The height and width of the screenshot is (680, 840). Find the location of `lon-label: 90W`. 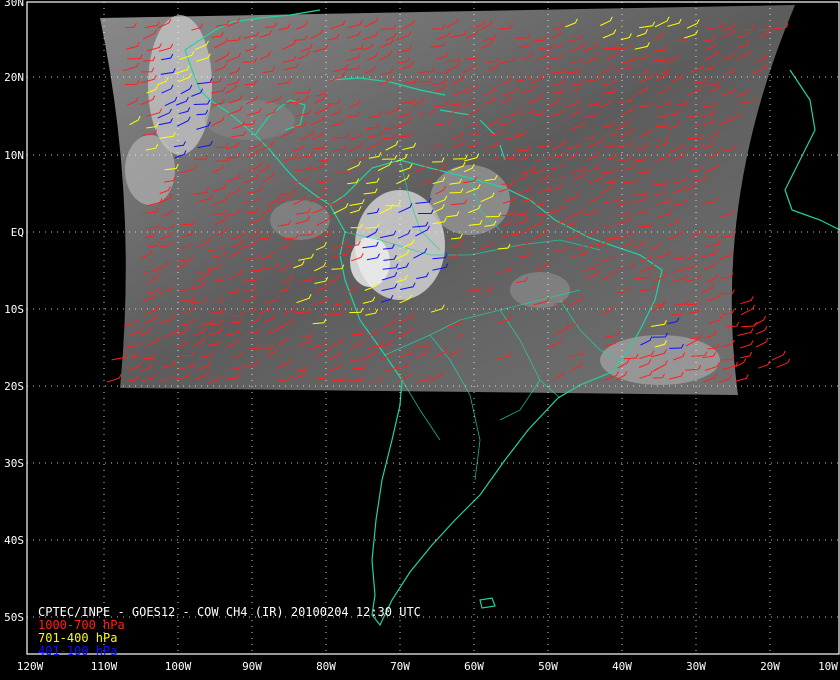

lon-label: 90W is located at coordinates (252, 666).